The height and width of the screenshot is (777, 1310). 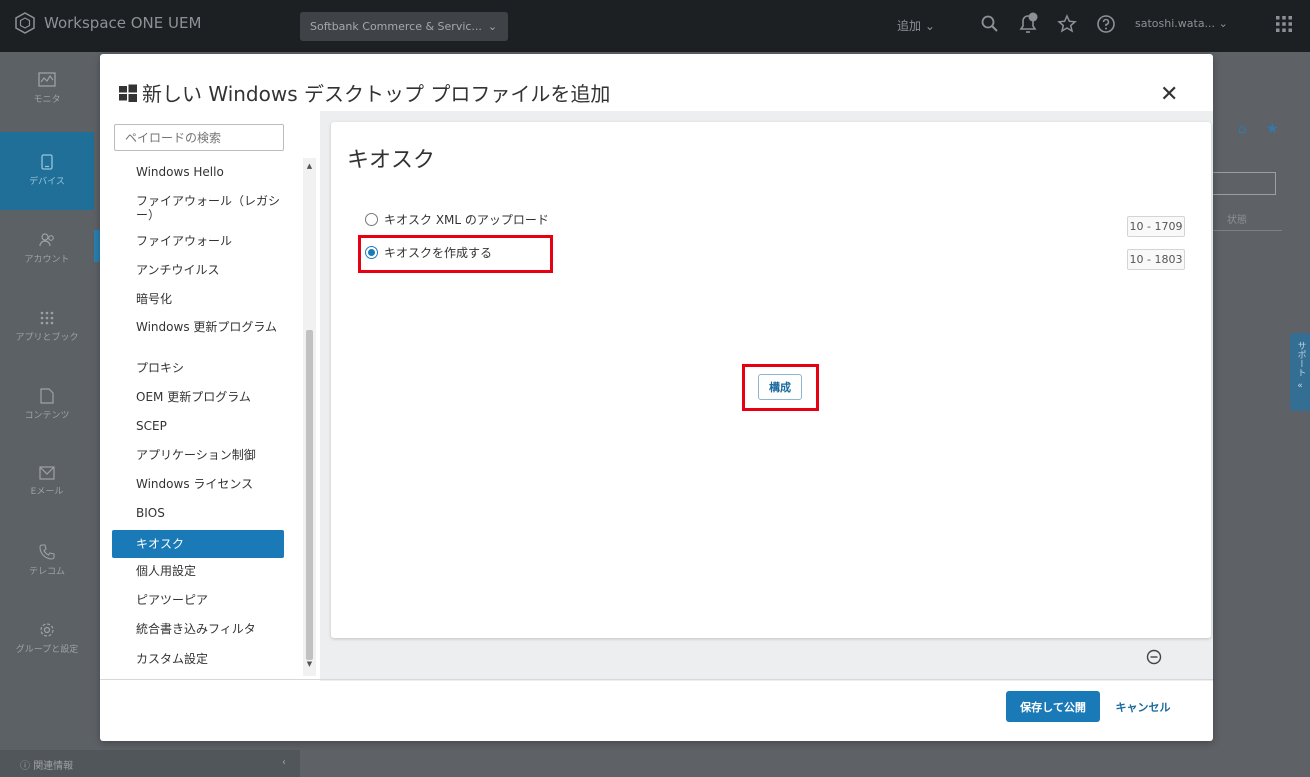 What do you see at coordinates (198, 397) in the screenshot?
I see `payload-item: OEM 更新プログラム` at bounding box center [198, 397].